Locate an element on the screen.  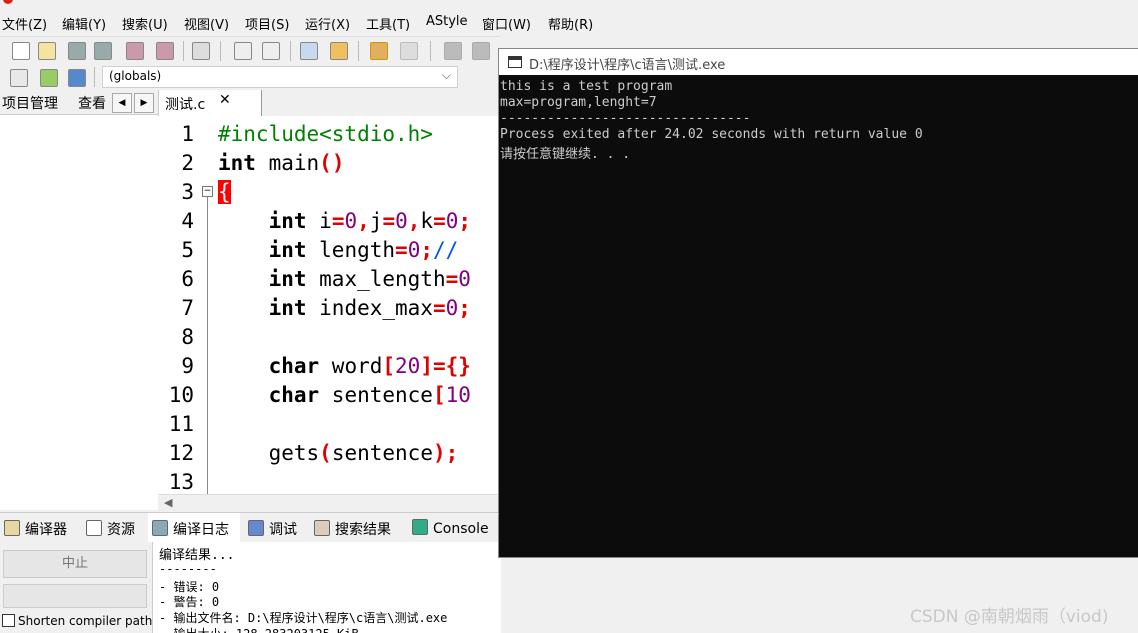
indent-icon is located at coordinates (453, 51).